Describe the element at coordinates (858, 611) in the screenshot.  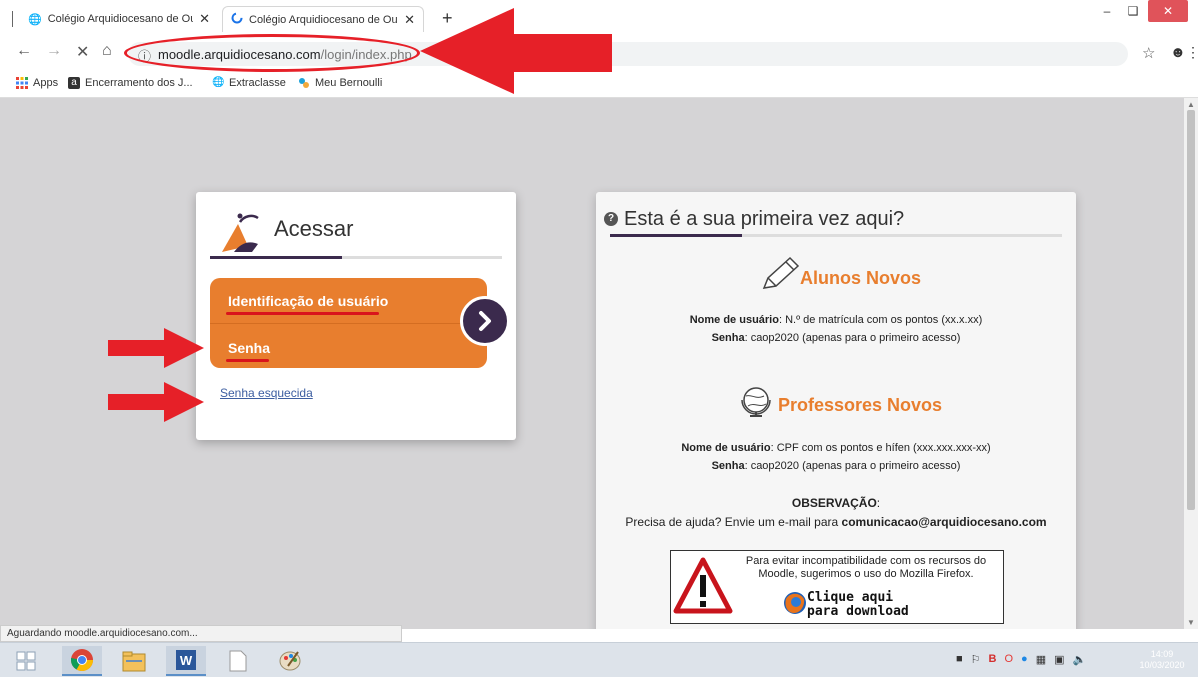
I see `link-line-2: para download` at that location.